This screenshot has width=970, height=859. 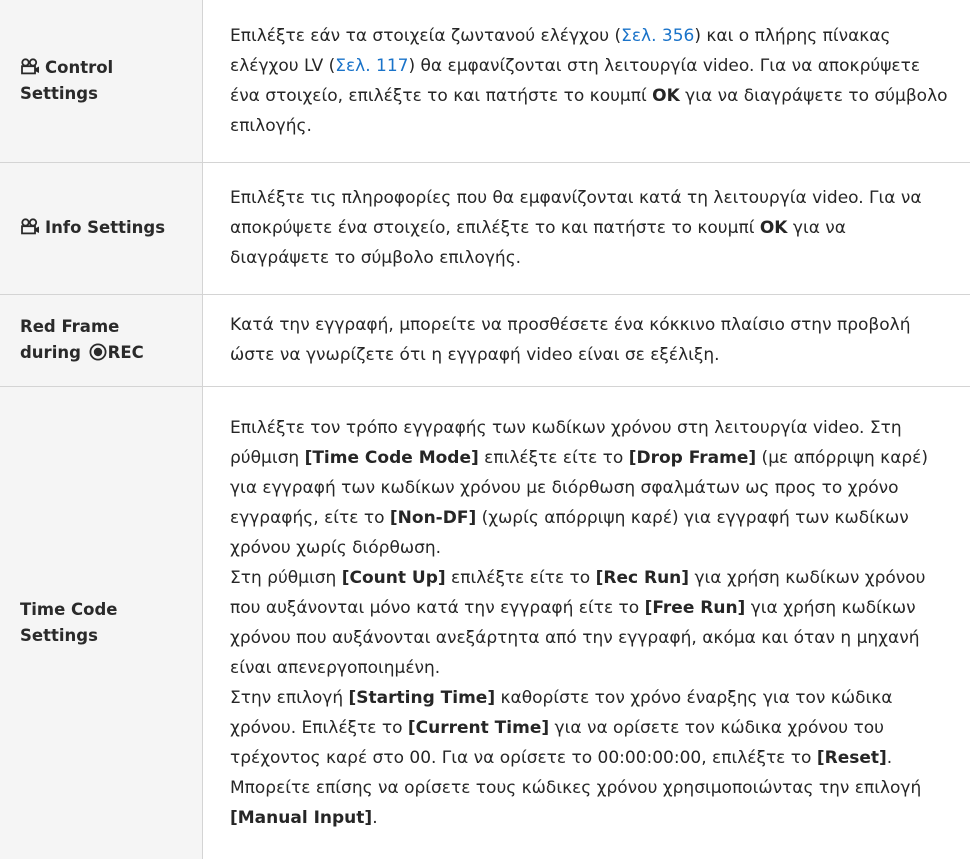 I want to click on setting-name-prefix: during, so click(x=53, y=352).